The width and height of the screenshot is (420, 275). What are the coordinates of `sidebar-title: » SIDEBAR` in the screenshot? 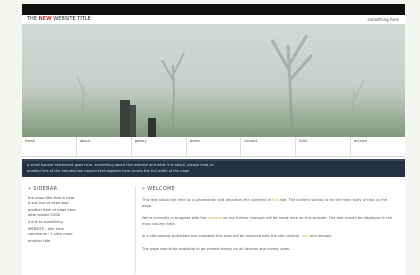 It's located at (43, 189).